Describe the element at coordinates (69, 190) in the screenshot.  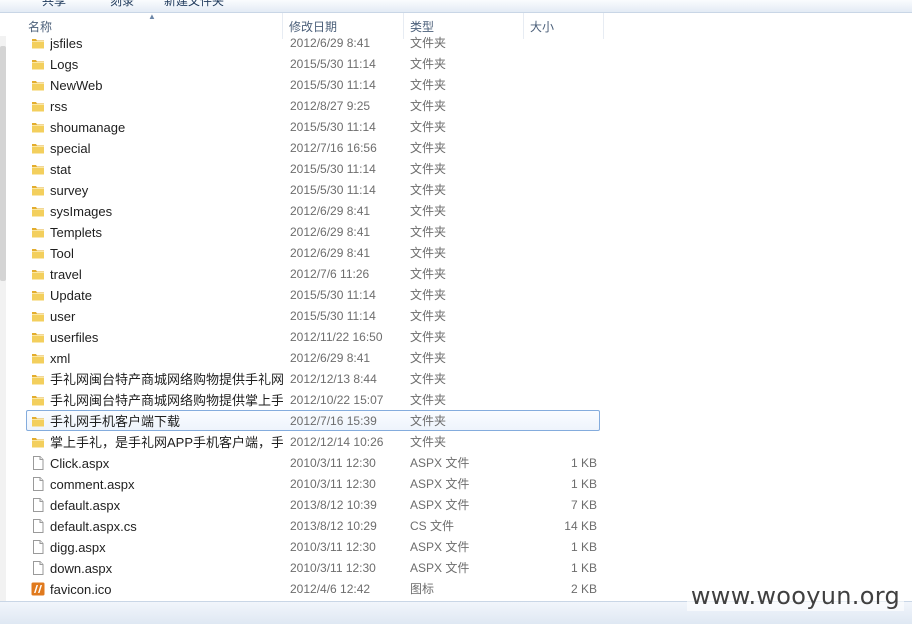
I see `file-name: survey` at that location.